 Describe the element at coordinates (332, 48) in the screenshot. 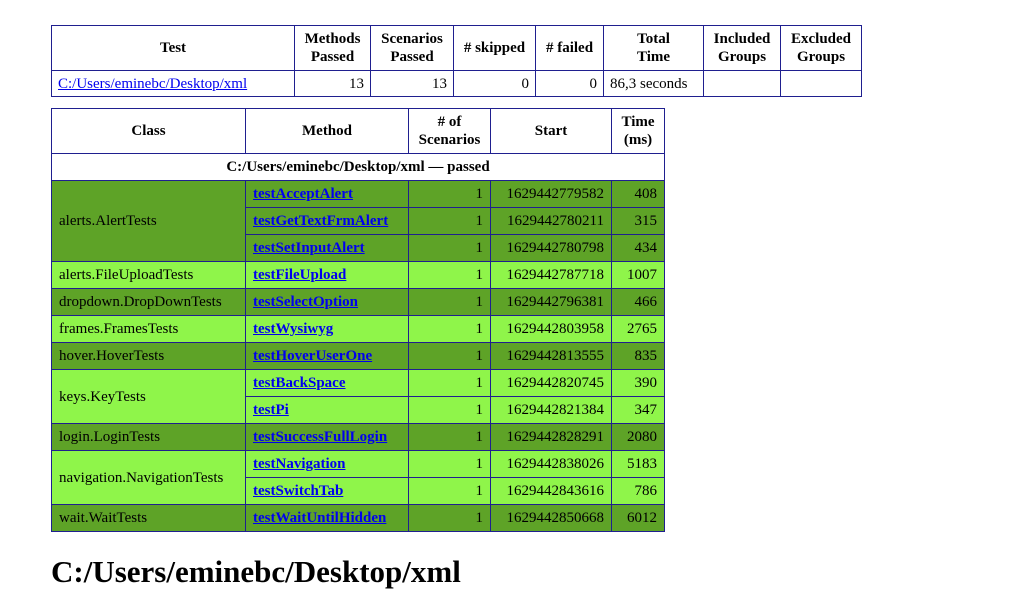

I see `header-methods-passed: Methods Passed` at that location.